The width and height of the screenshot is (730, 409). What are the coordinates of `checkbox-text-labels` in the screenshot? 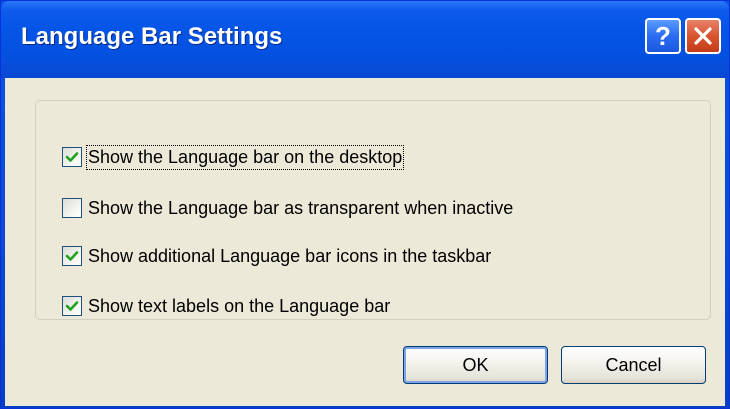 It's located at (72, 306).